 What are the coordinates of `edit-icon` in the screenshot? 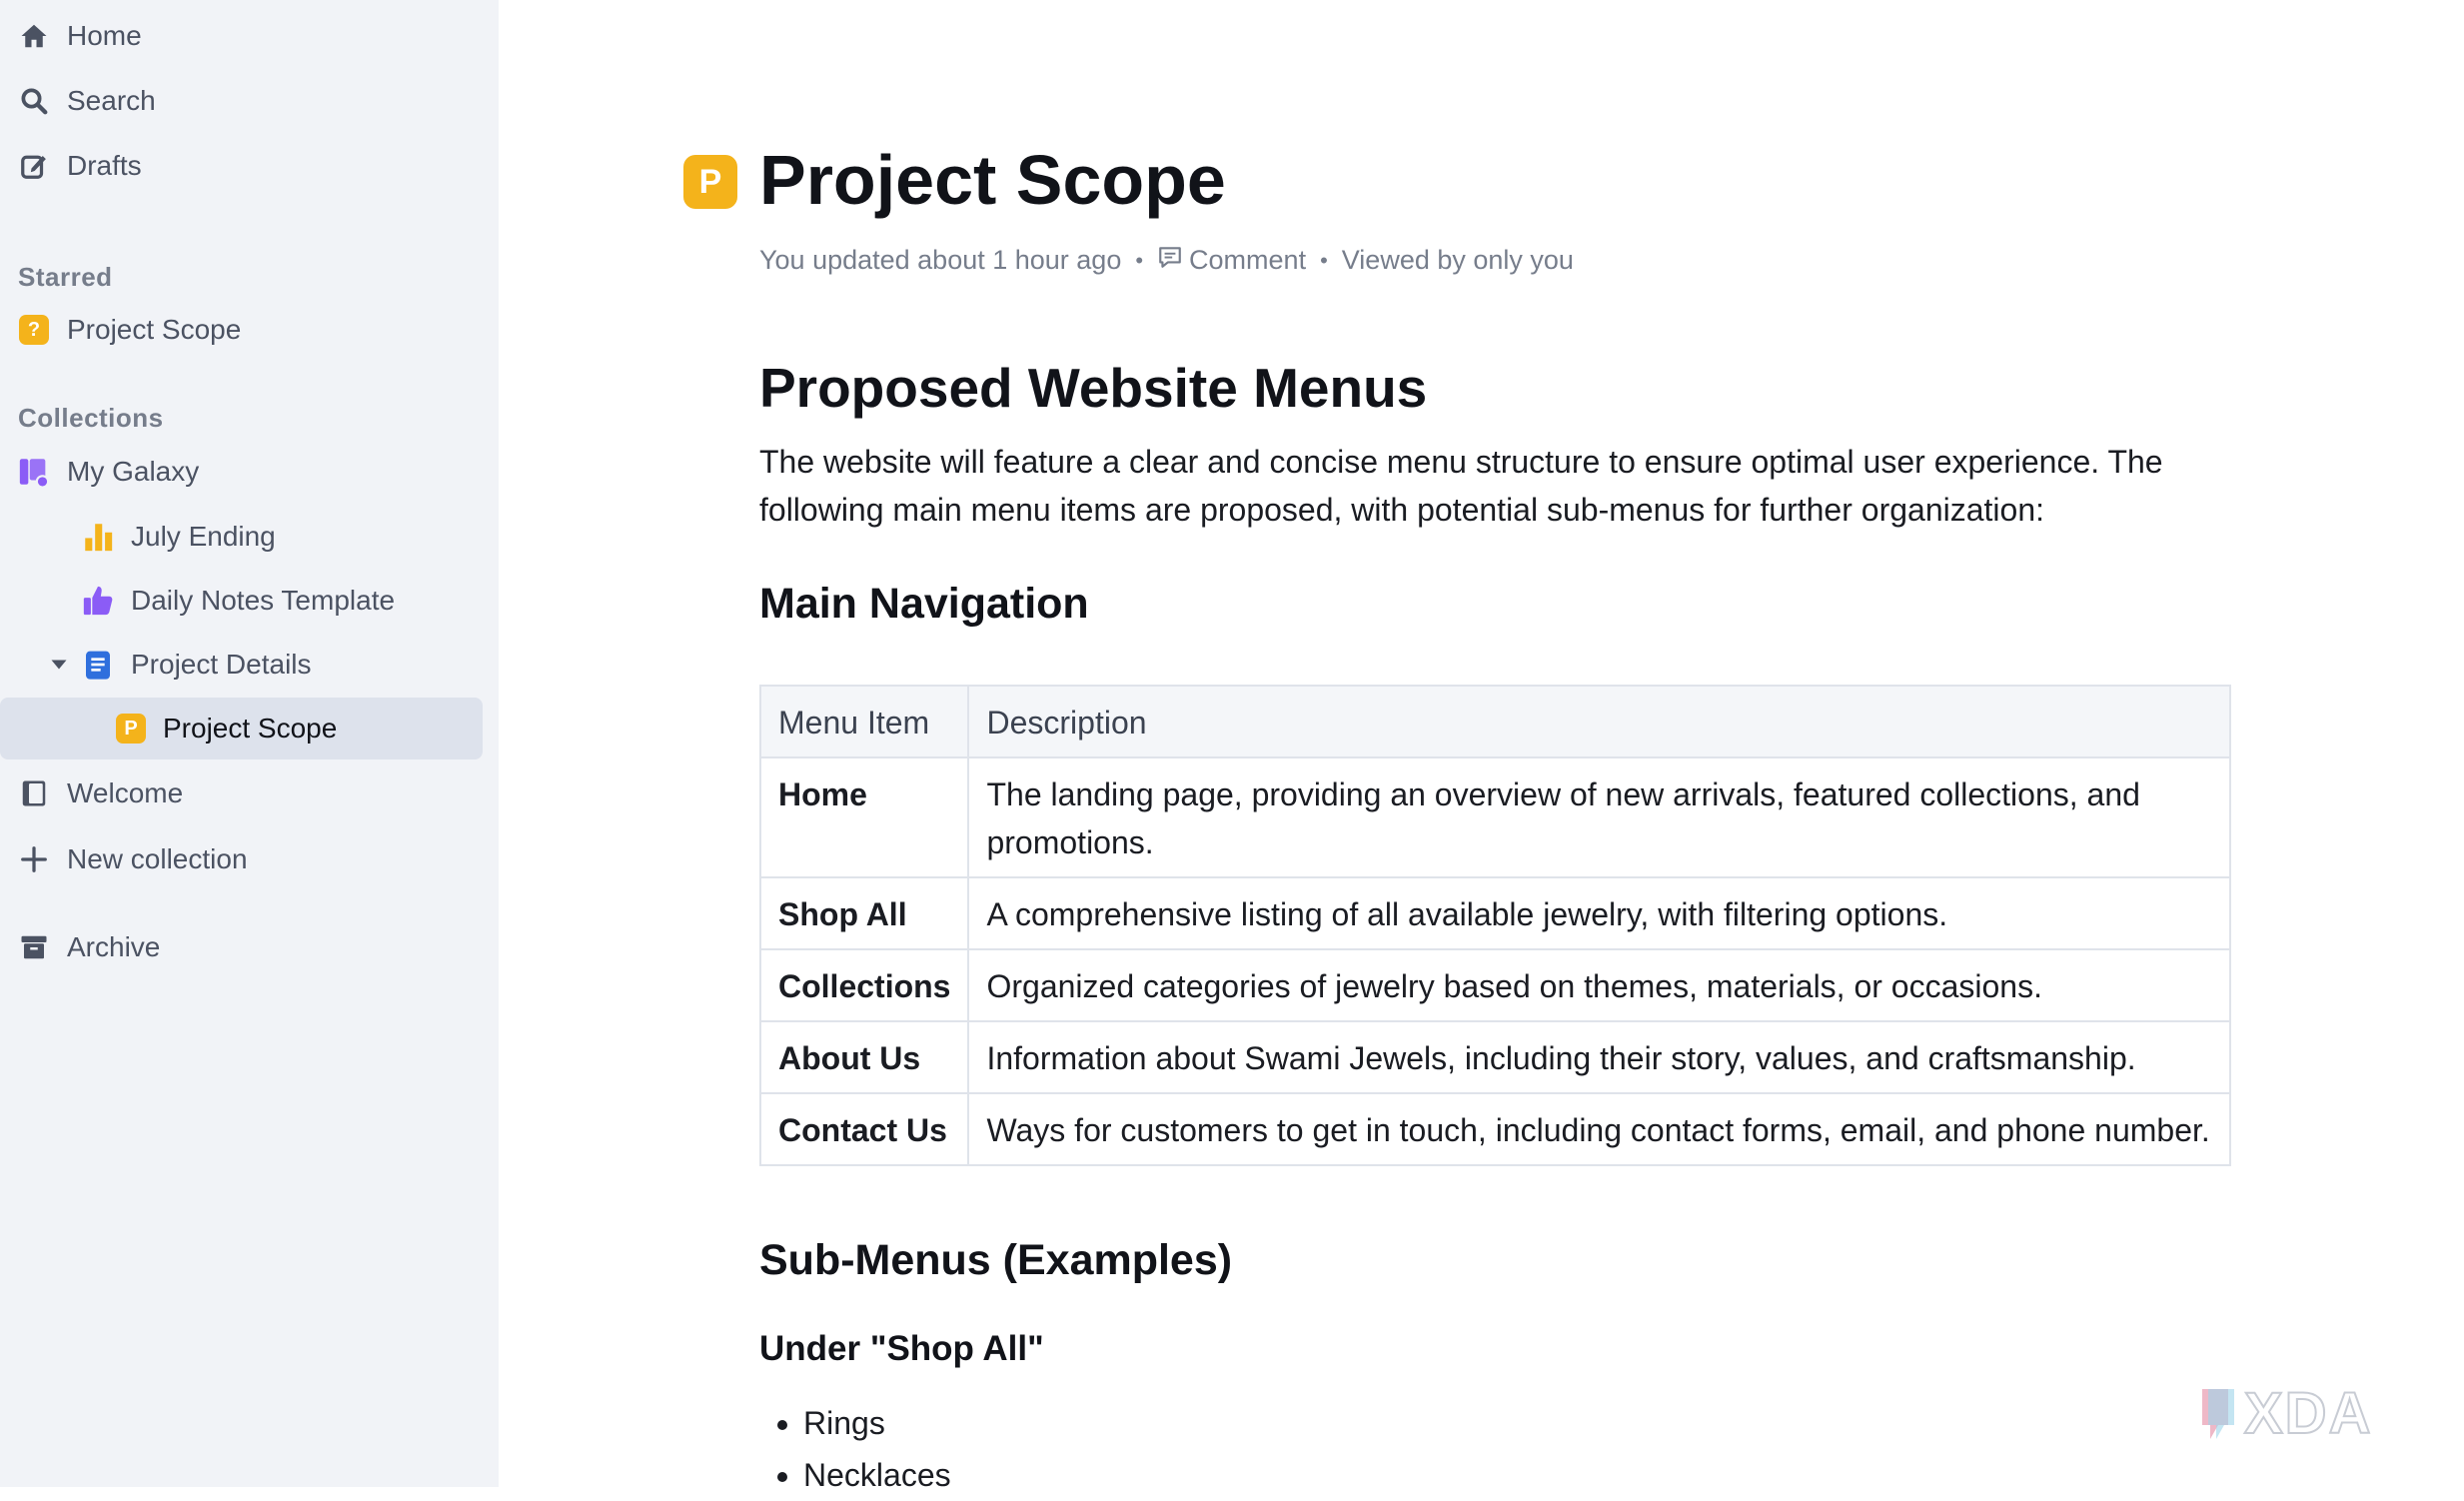 It's located at (34, 166).